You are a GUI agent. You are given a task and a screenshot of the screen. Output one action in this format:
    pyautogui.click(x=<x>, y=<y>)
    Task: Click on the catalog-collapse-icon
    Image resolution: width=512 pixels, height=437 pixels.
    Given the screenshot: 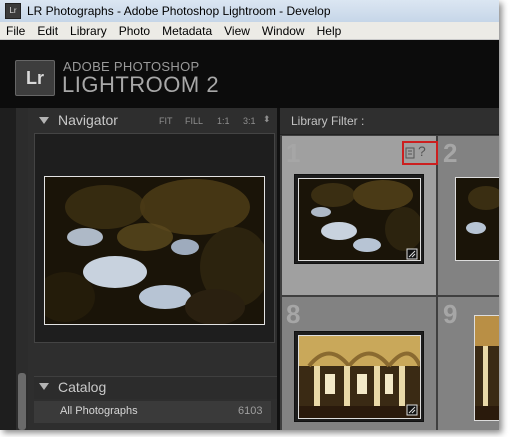 What is the action you would take?
    pyautogui.click(x=44, y=386)
    